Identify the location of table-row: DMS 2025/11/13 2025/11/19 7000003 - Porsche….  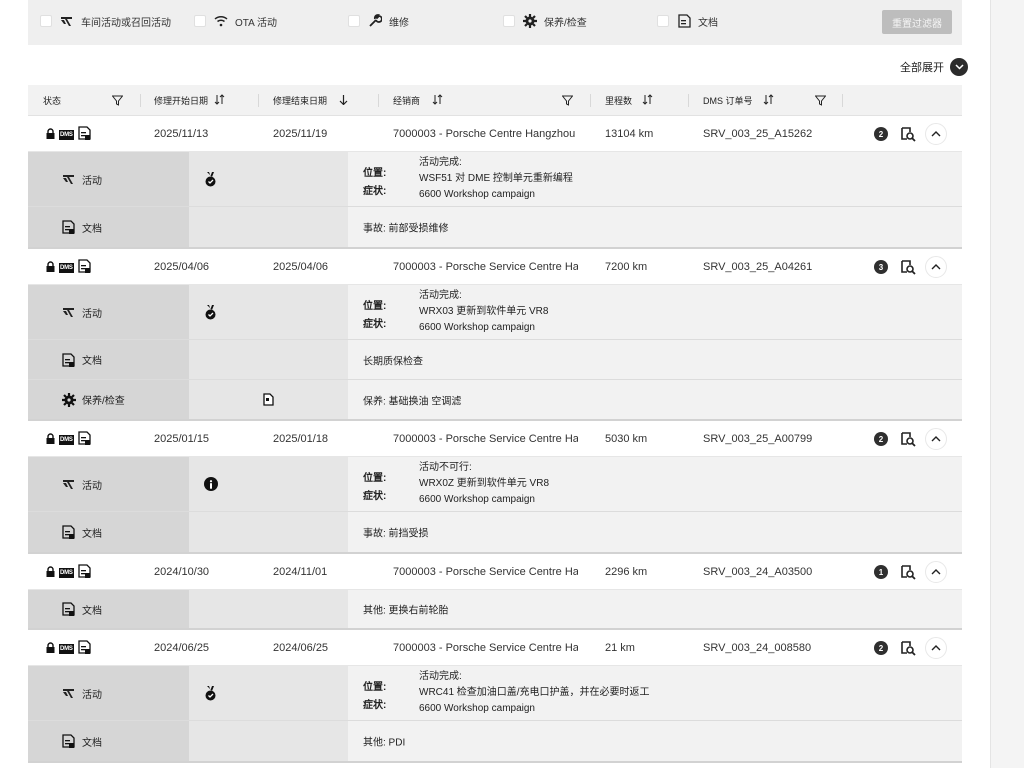
(495, 133).